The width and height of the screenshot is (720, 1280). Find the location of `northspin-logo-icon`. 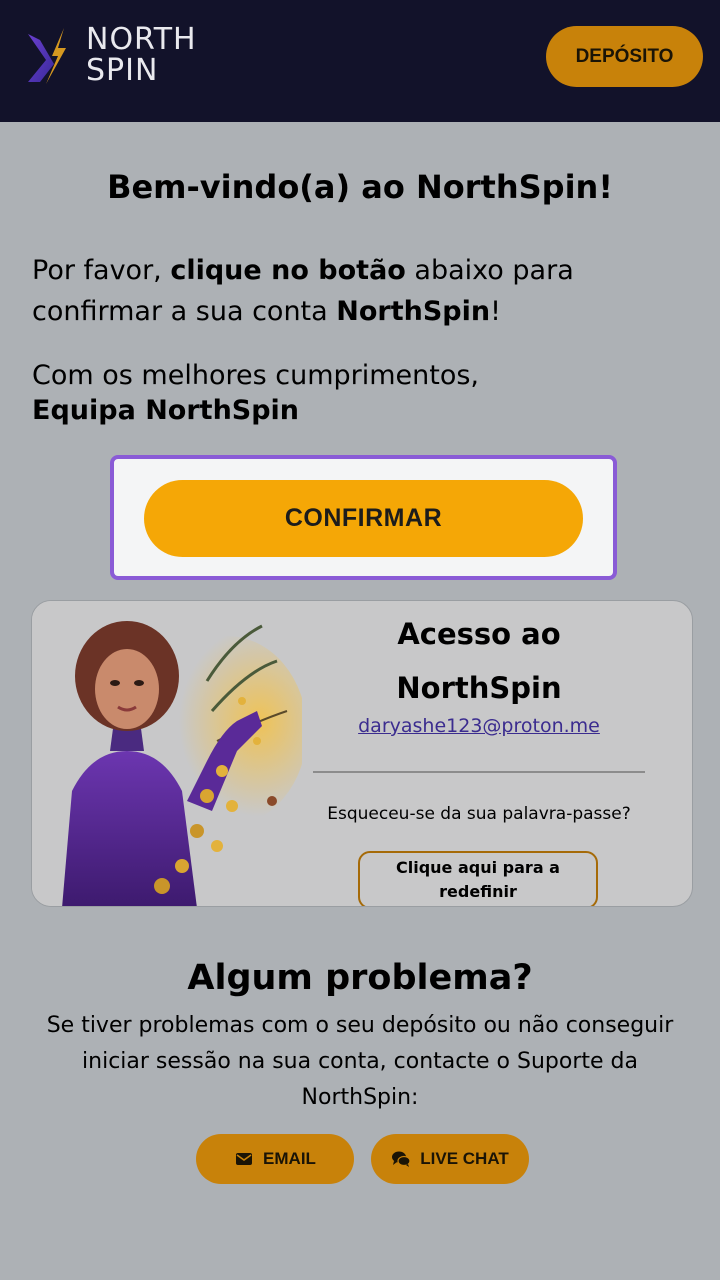

northspin-logo-icon is located at coordinates (46, 56).